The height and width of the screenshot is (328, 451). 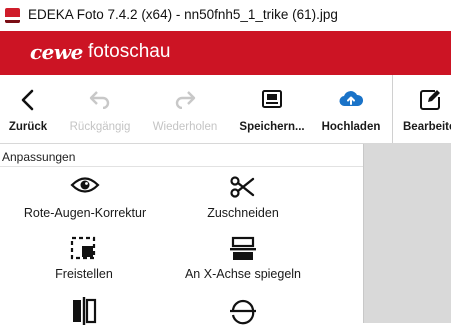 I want to click on back-arrow-icon, so click(x=28, y=101).